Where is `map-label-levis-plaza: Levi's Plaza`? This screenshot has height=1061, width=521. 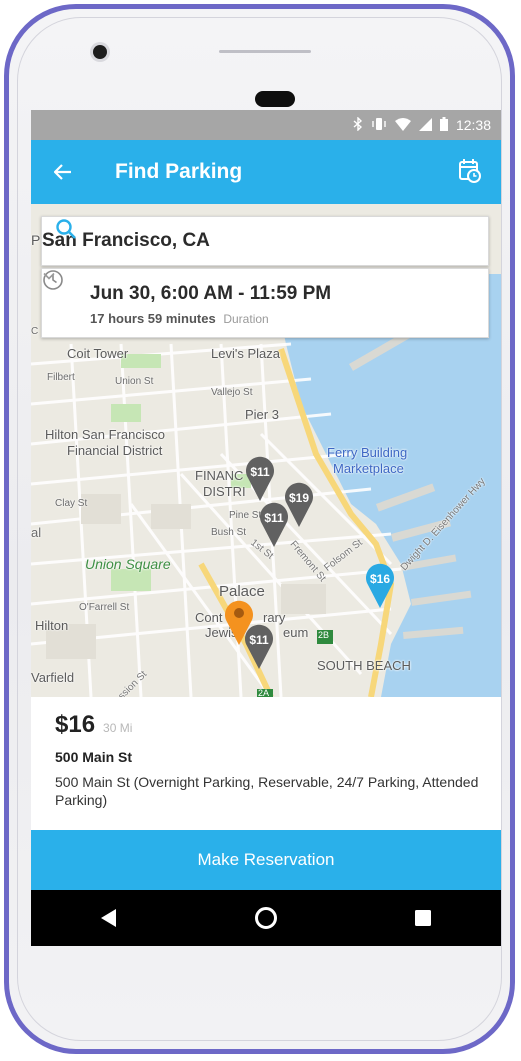 map-label-levis-plaza: Levi's Plaza is located at coordinates (245, 353).